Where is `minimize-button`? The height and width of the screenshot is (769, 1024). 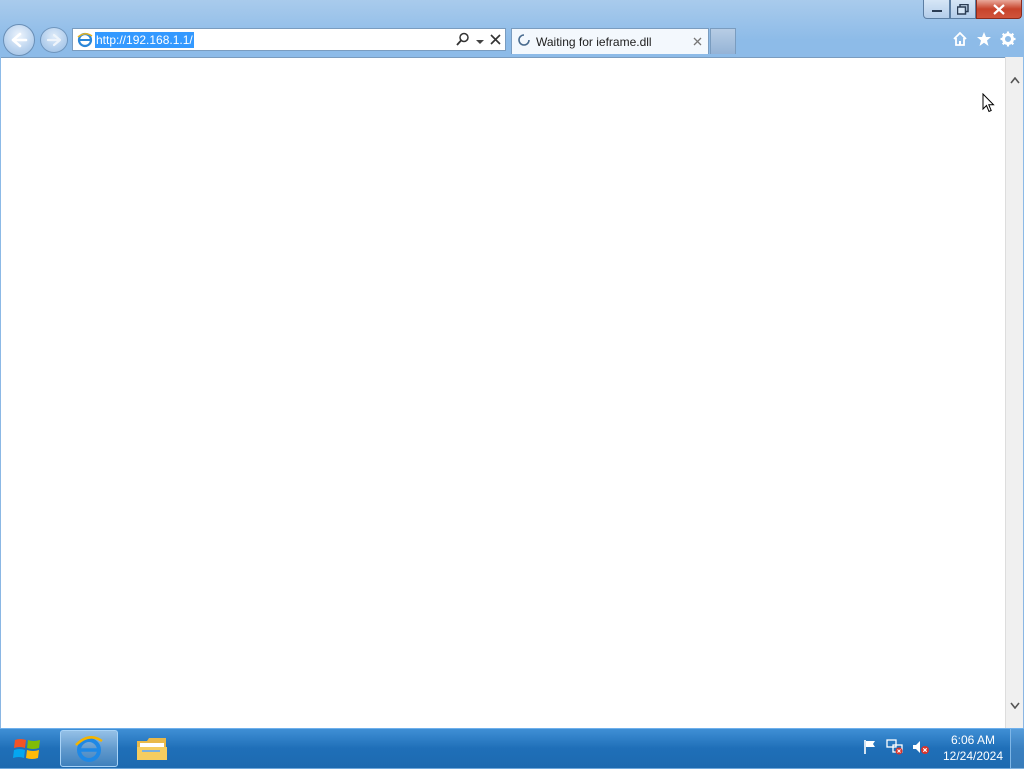
minimize-button is located at coordinates (936, 9).